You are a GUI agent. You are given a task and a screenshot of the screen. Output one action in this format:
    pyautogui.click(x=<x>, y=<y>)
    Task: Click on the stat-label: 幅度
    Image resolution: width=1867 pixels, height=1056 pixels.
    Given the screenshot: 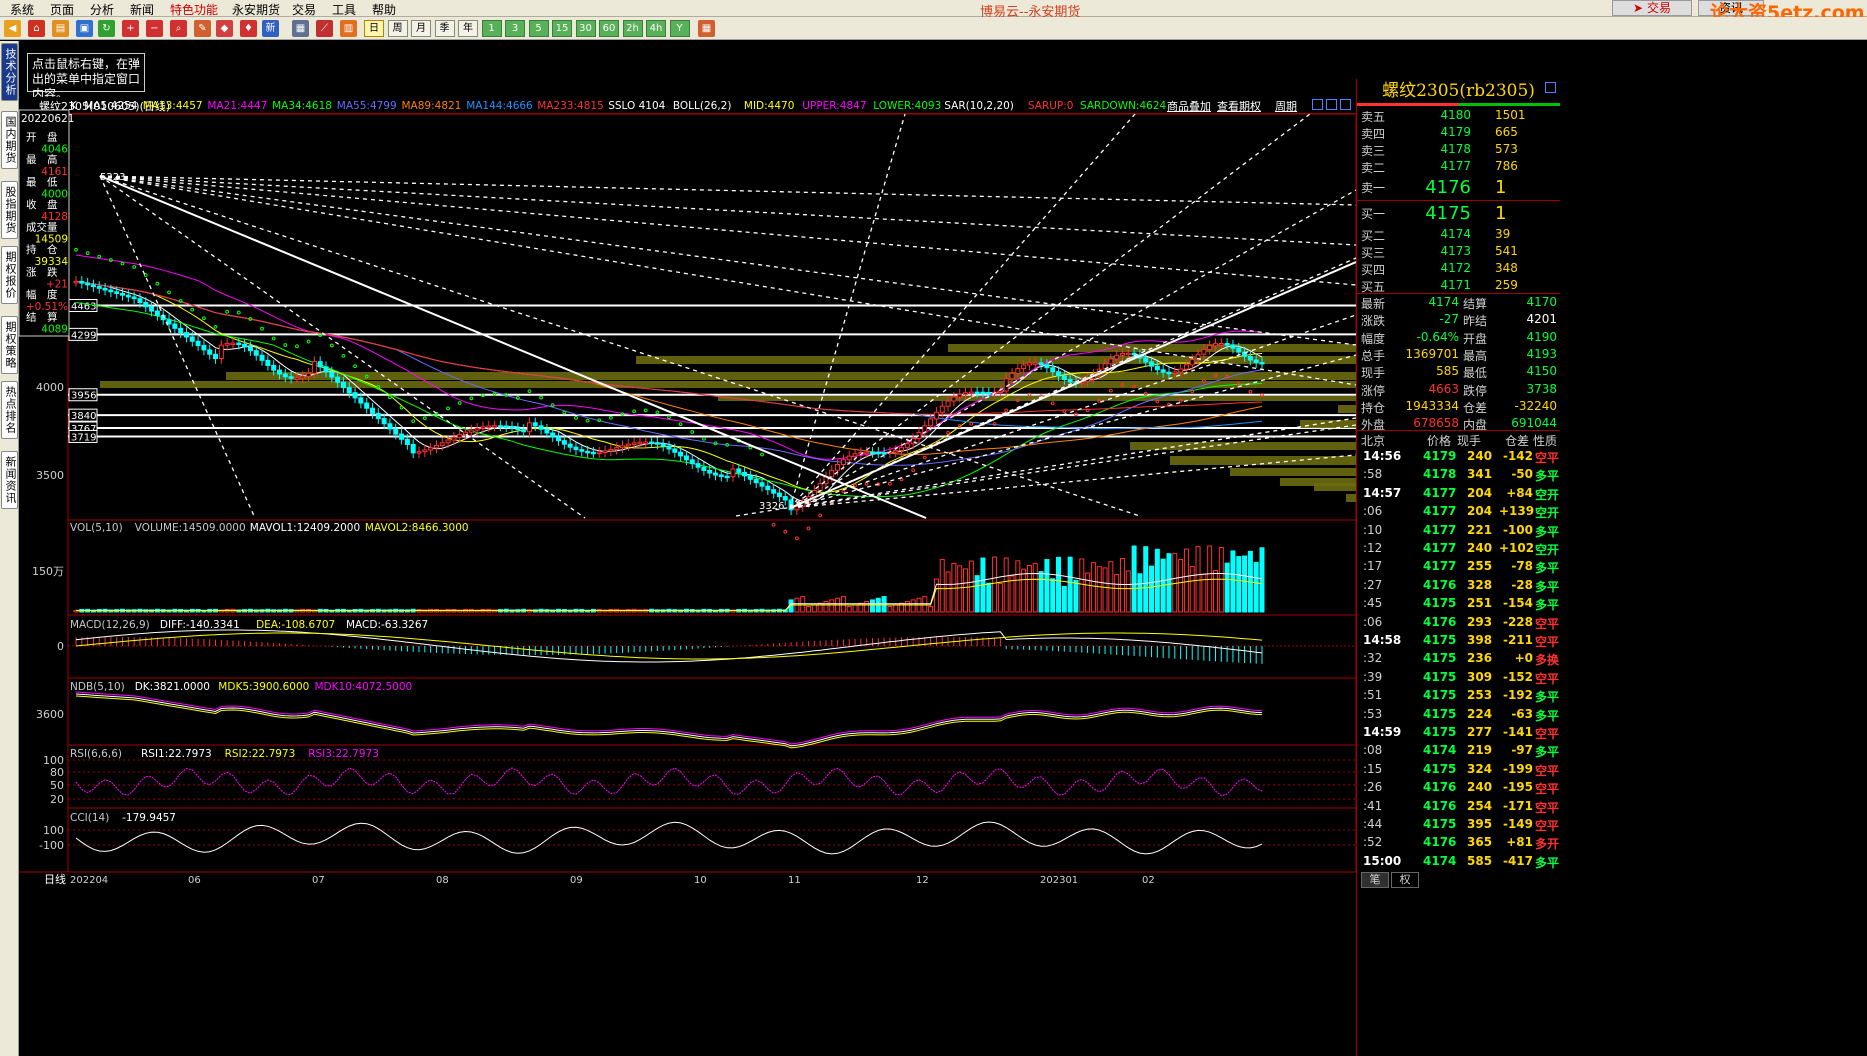 What is the action you would take?
    pyautogui.click(x=1373, y=338)
    